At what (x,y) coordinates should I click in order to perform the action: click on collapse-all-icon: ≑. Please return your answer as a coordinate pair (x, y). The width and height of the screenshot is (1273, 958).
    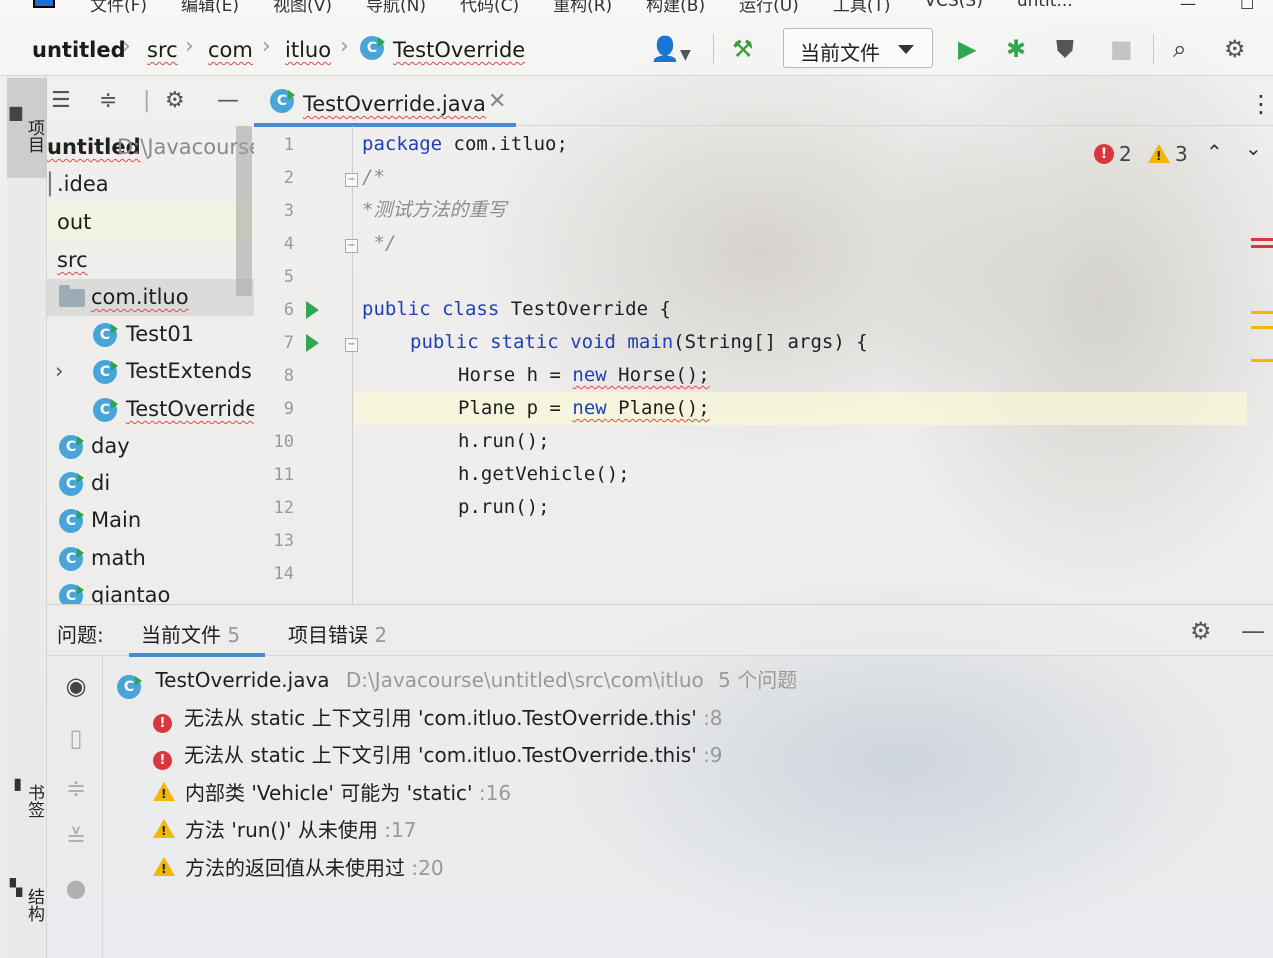
    Looking at the image, I should click on (108, 100).